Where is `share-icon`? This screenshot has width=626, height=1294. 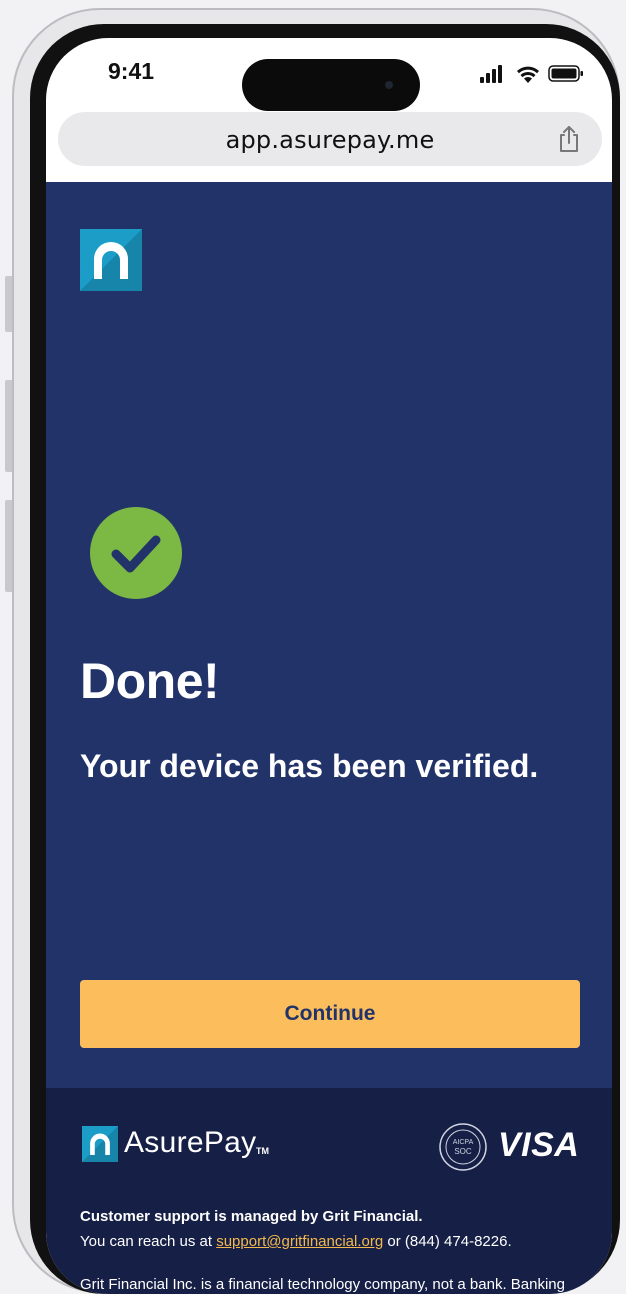 share-icon is located at coordinates (569, 139).